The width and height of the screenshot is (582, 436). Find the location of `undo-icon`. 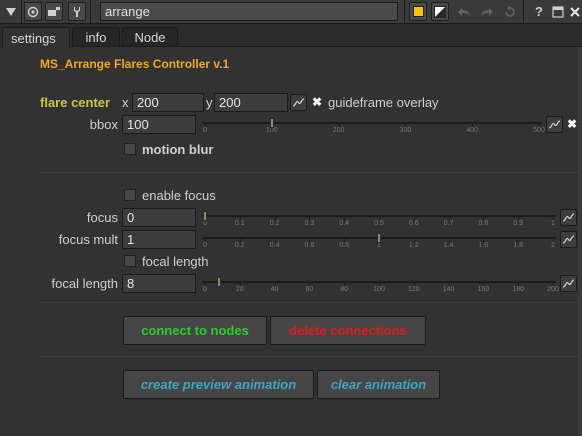

undo-icon is located at coordinates (464, 11).